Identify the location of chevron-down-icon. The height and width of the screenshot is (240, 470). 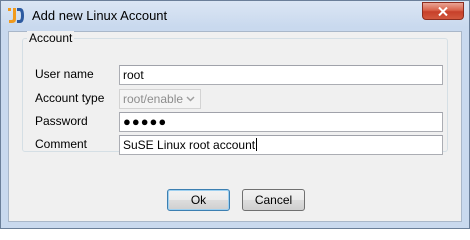
(190, 99).